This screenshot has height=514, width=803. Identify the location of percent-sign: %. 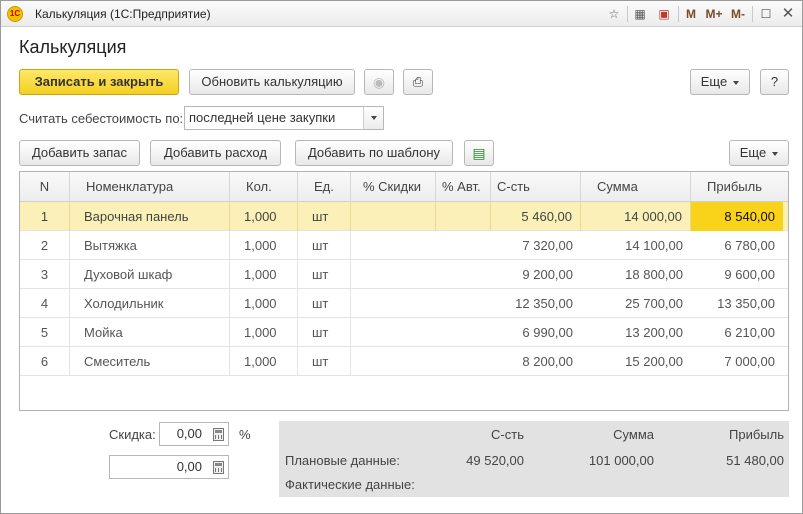
(245, 434).